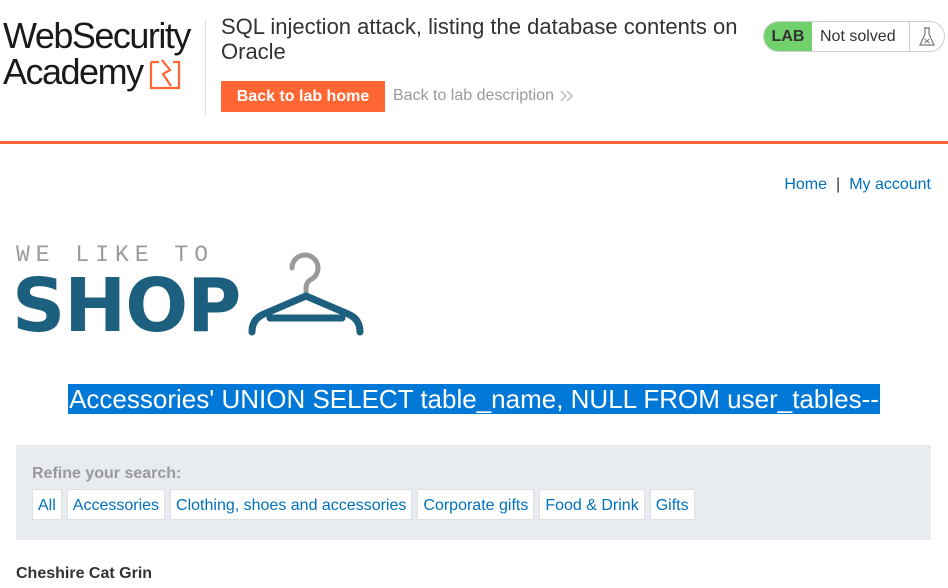  What do you see at coordinates (205, 67) in the screenshot?
I see `header-divider` at bounding box center [205, 67].